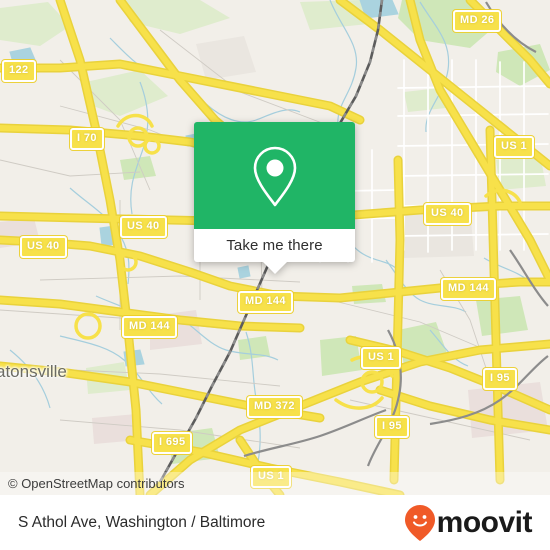 Image resolution: width=550 pixels, height=550 pixels. Describe the element at coordinates (87, 139) in the screenshot. I see `road-shield-i70: I 70` at that location.